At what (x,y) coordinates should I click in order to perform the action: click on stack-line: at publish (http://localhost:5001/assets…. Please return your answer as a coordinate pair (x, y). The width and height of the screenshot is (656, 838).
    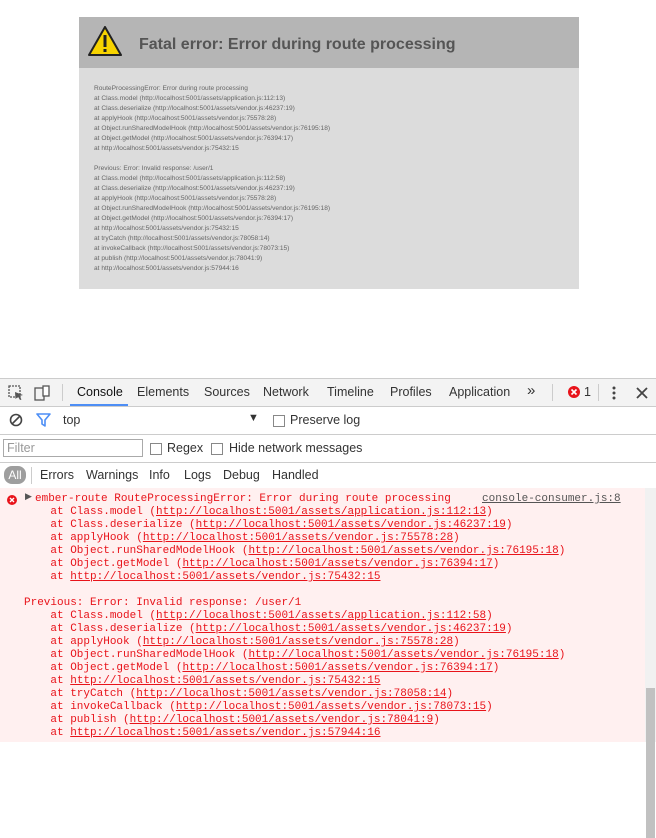
    Looking at the image, I should click on (178, 258).